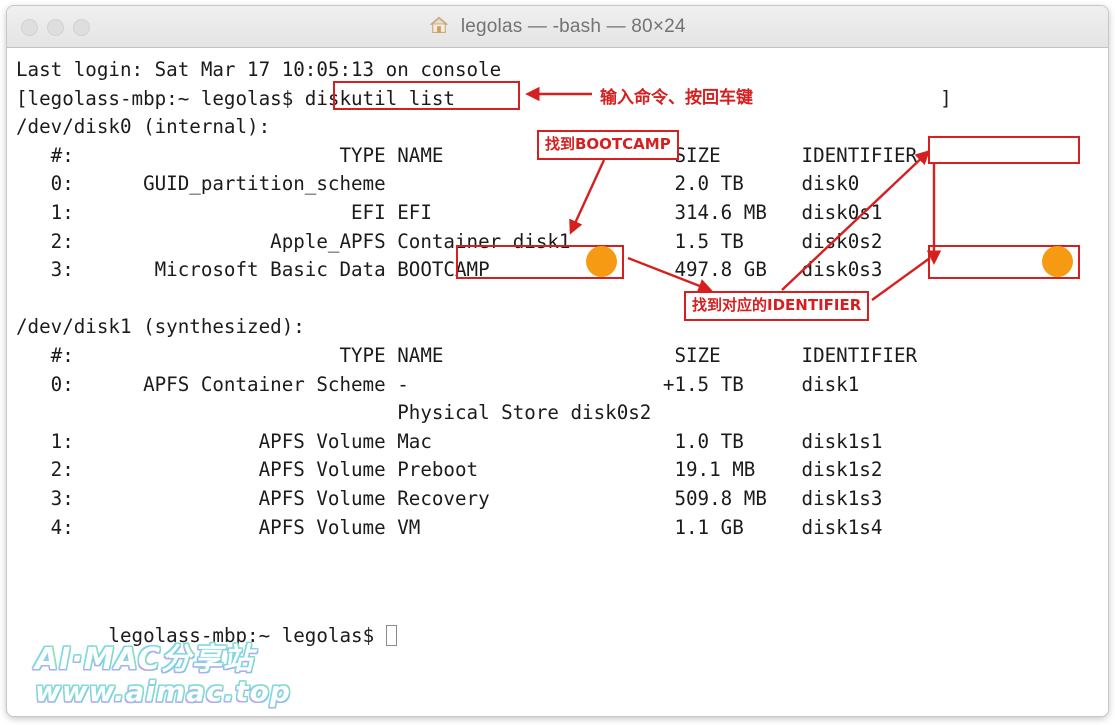 This screenshot has height=725, width=1115. What do you see at coordinates (247, 635) in the screenshot?
I see `prompt-text: legolass-mbp:~ legolas$` at bounding box center [247, 635].